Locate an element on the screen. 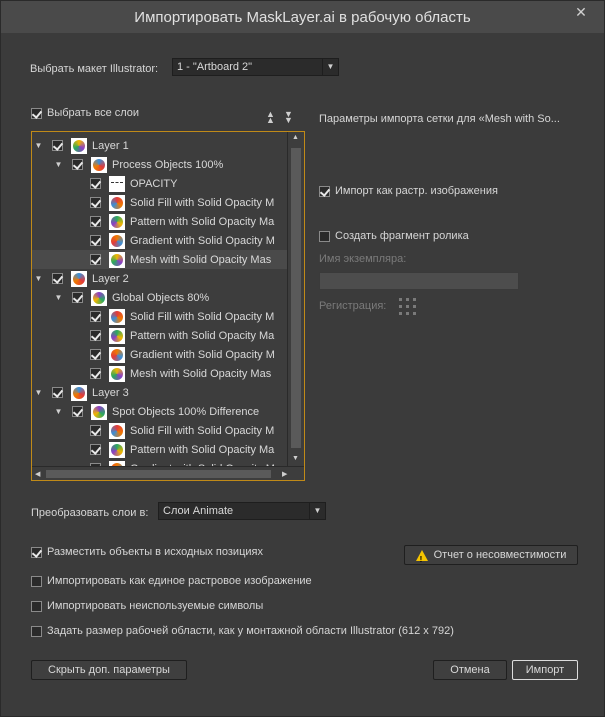  tree-vertical-scrollbar: ▲ ▼ is located at coordinates (295, 299).